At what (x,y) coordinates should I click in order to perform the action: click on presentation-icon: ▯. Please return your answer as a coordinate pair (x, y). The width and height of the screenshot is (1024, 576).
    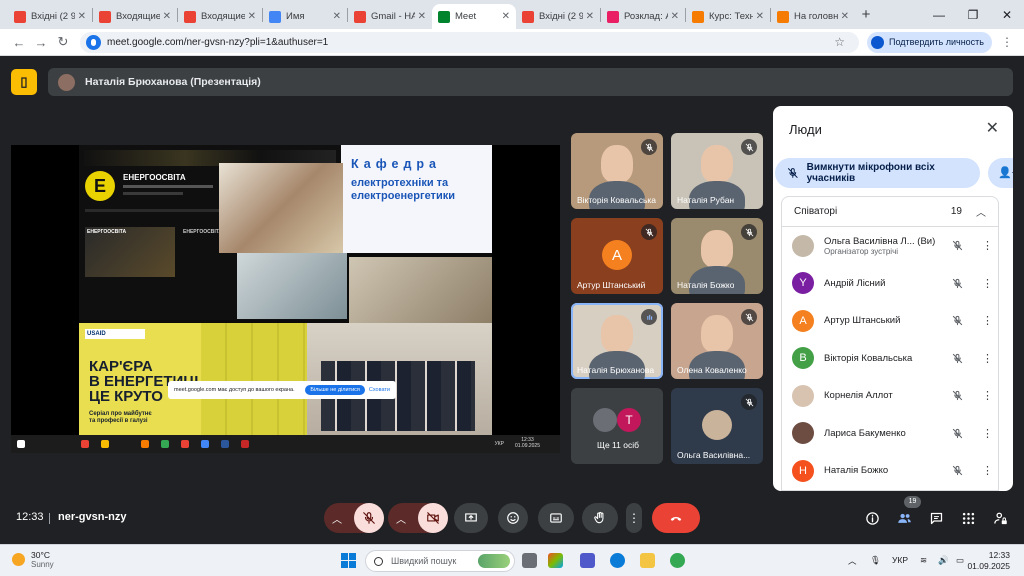
    Looking at the image, I should click on (24, 82).